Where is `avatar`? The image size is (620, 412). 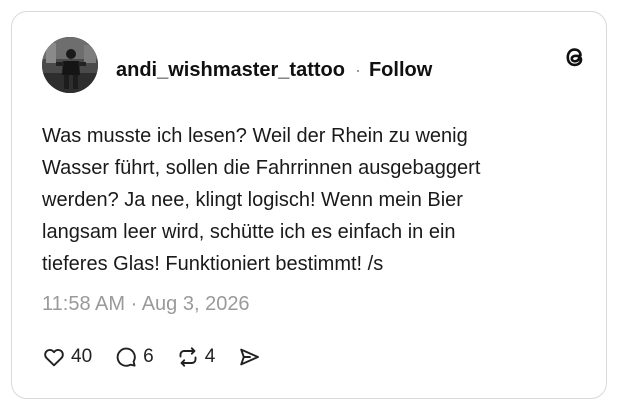 avatar is located at coordinates (70, 65).